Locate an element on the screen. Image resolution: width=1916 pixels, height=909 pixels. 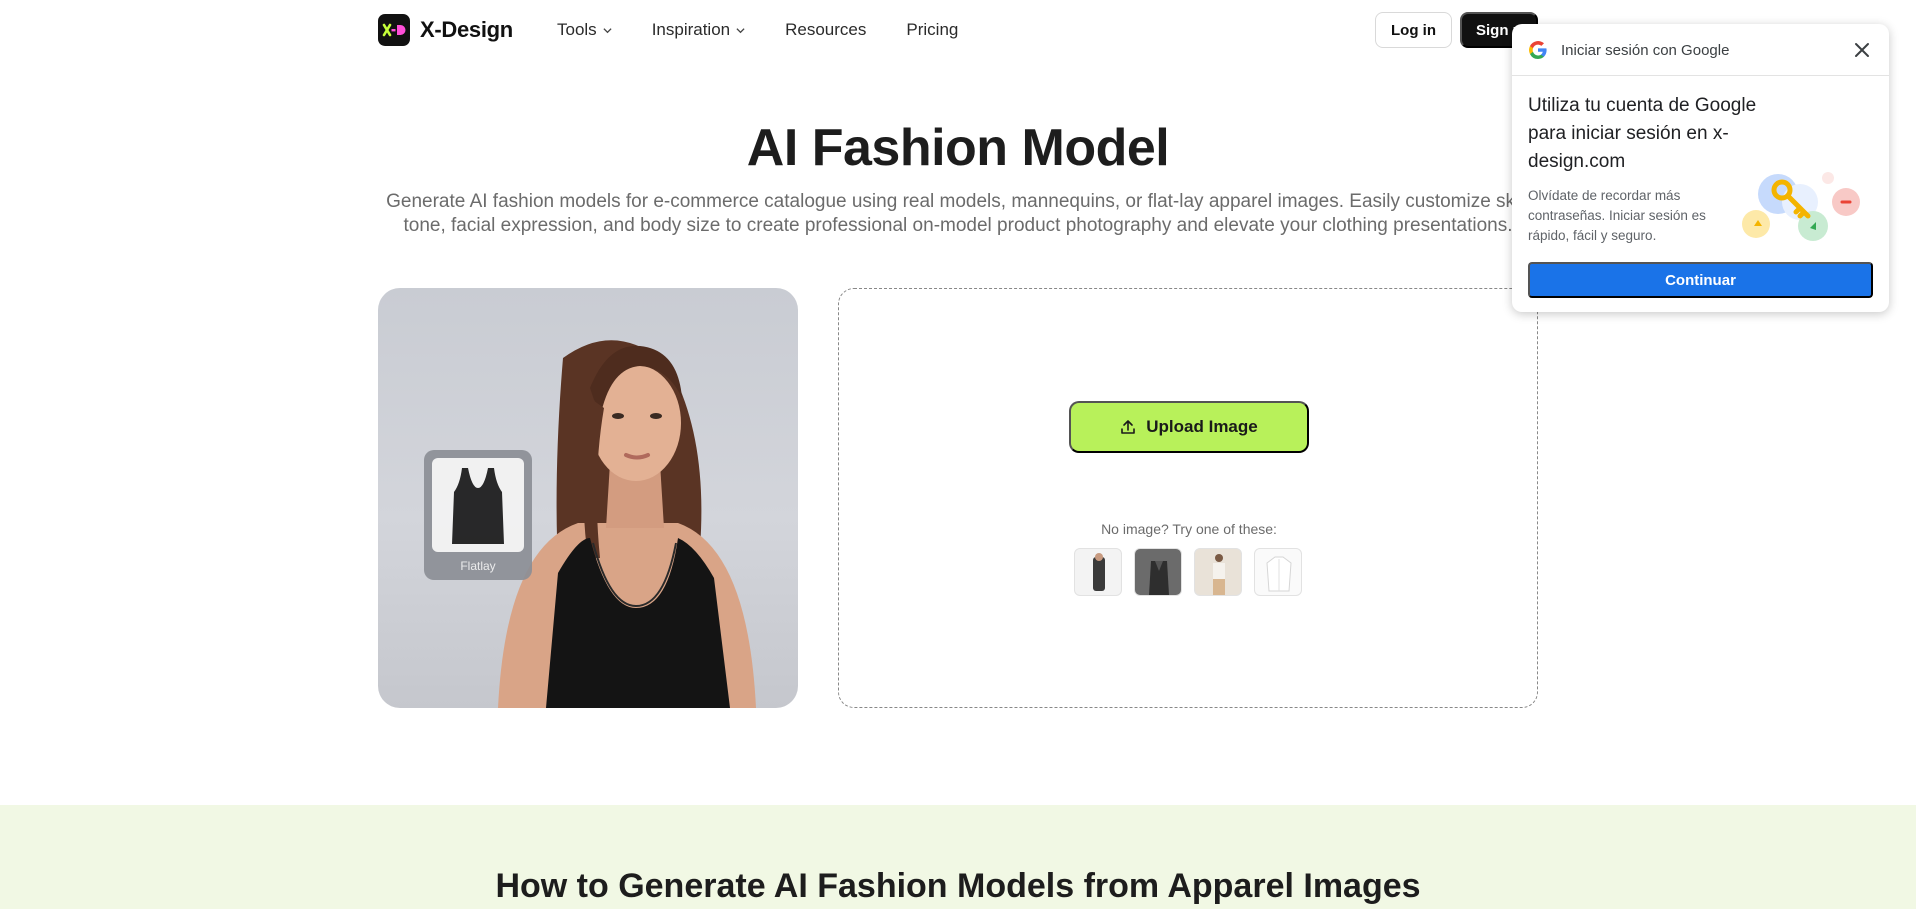
sample-images is located at coordinates (1188, 572).